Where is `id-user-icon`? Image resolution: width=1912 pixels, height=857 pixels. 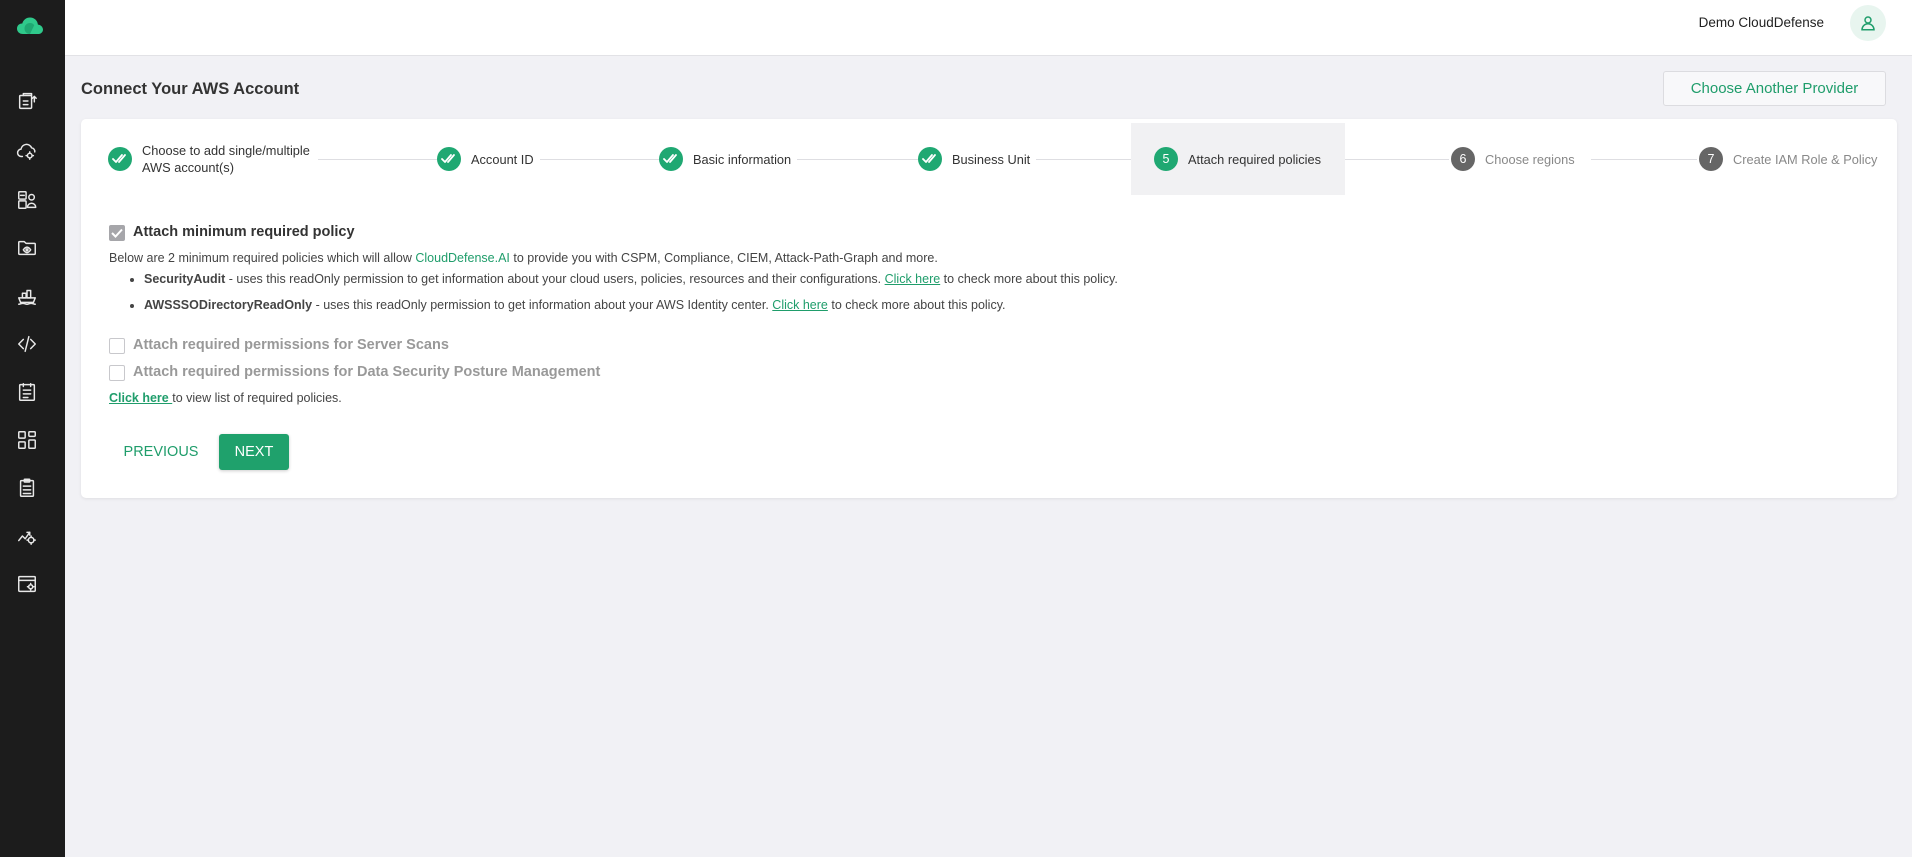
id-user-icon is located at coordinates (27, 200).